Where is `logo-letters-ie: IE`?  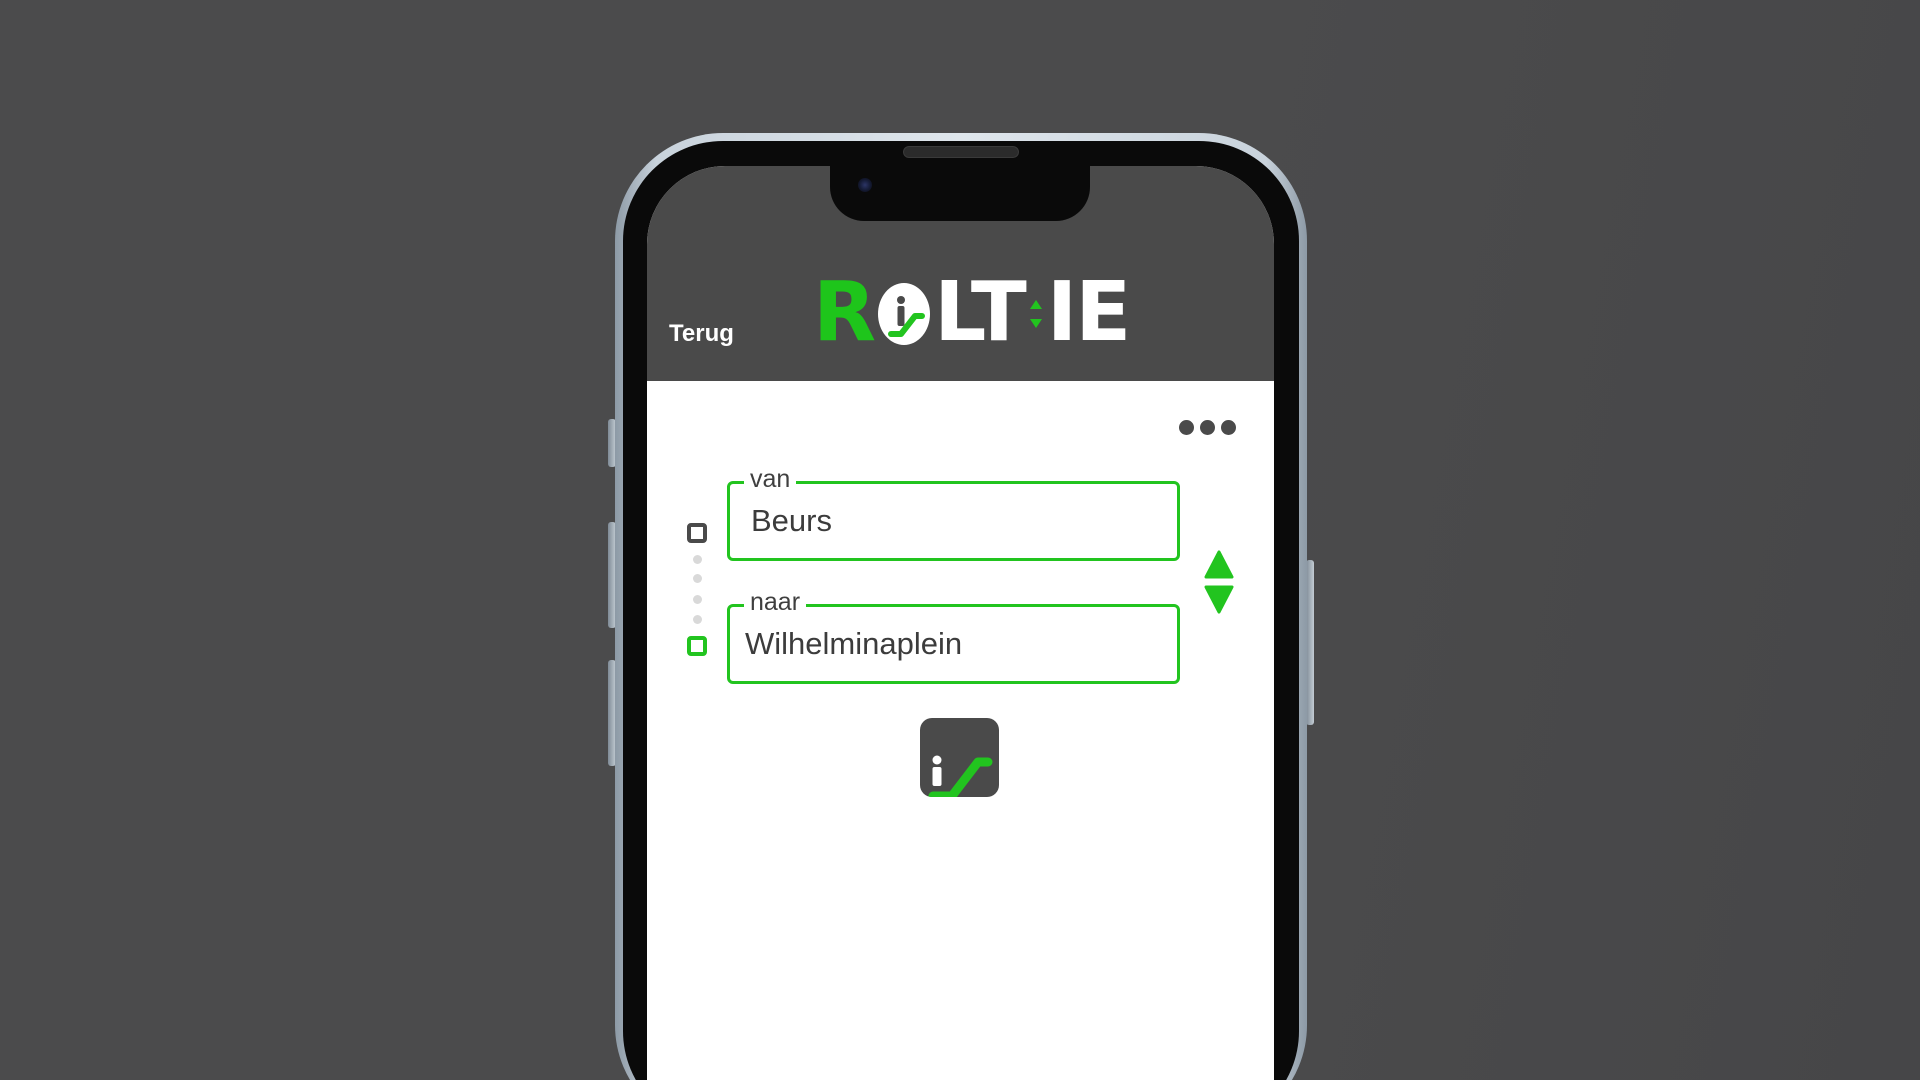 logo-letters-ie: IE is located at coordinates (1089, 312).